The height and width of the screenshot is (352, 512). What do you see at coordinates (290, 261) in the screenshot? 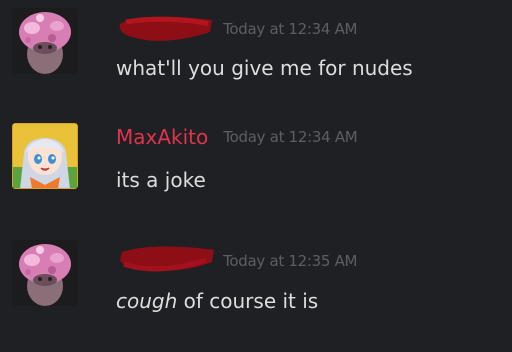
I see `message-timestamp: Today at 12:35 AM` at bounding box center [290, 261].